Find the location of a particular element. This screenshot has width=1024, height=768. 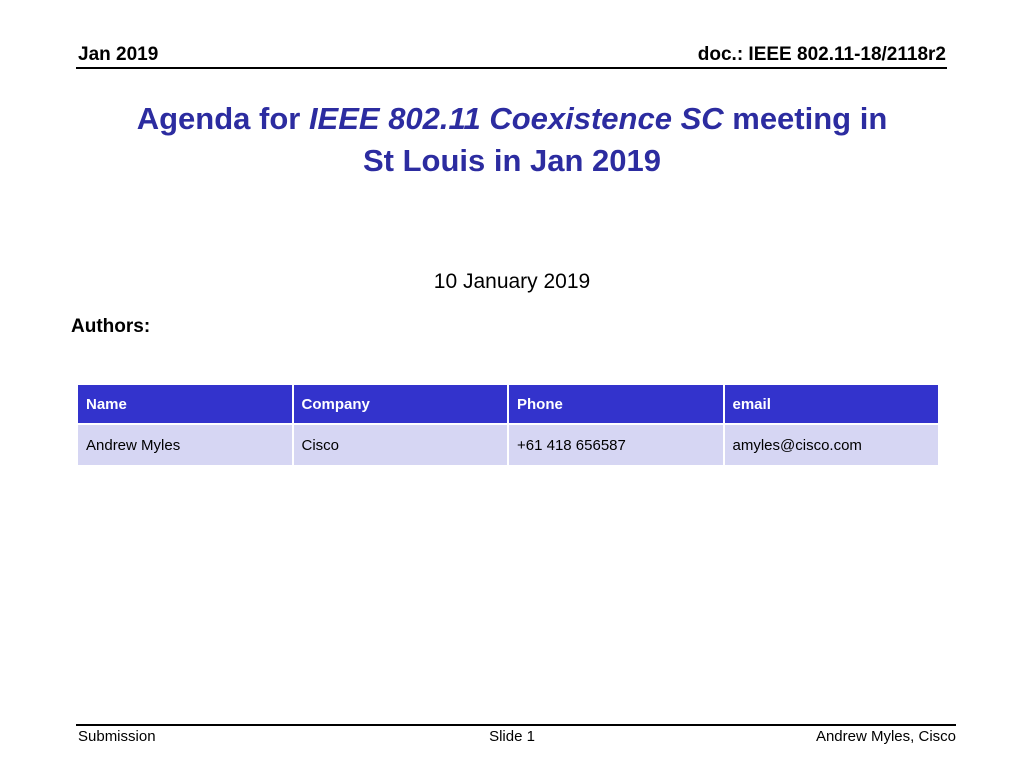

cell-phone: +61 418 656587 is located at coordinates (616, 445).